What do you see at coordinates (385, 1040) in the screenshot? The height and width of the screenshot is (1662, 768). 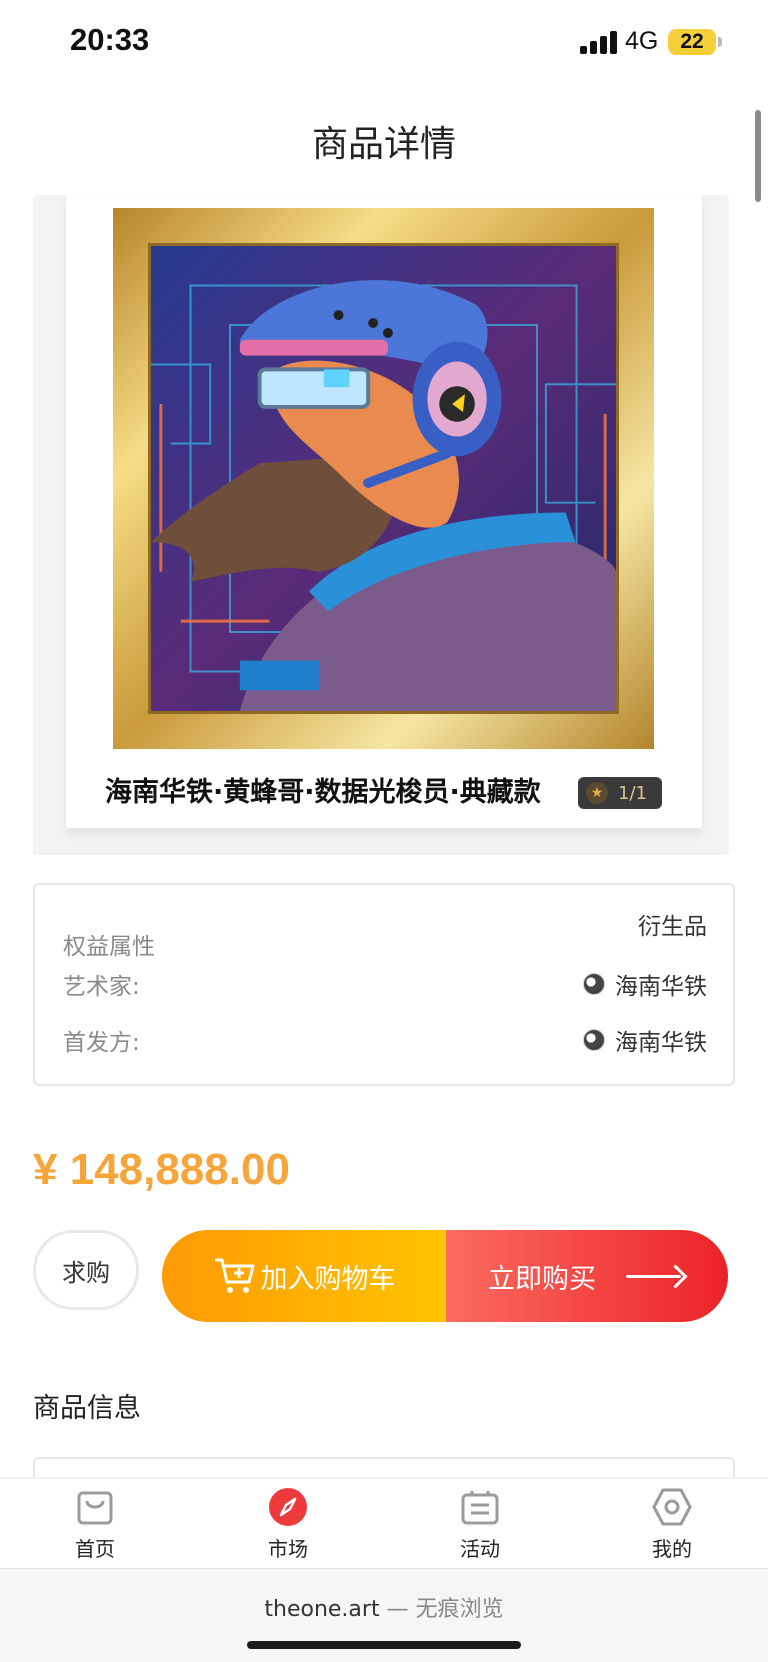 I see `attr-row-publisher: 首发方: 海南华铁` at bounding box center [385, 1040].